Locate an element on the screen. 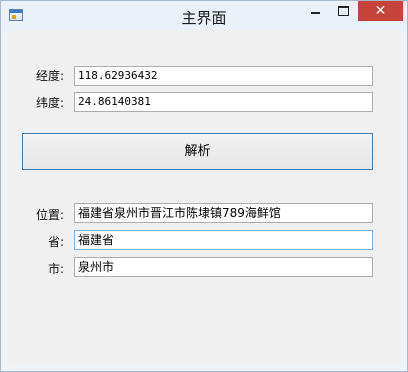 The height and width of the screenshot is (372, 408). longitude-label: 经度: is located at coordinates (49, 76).